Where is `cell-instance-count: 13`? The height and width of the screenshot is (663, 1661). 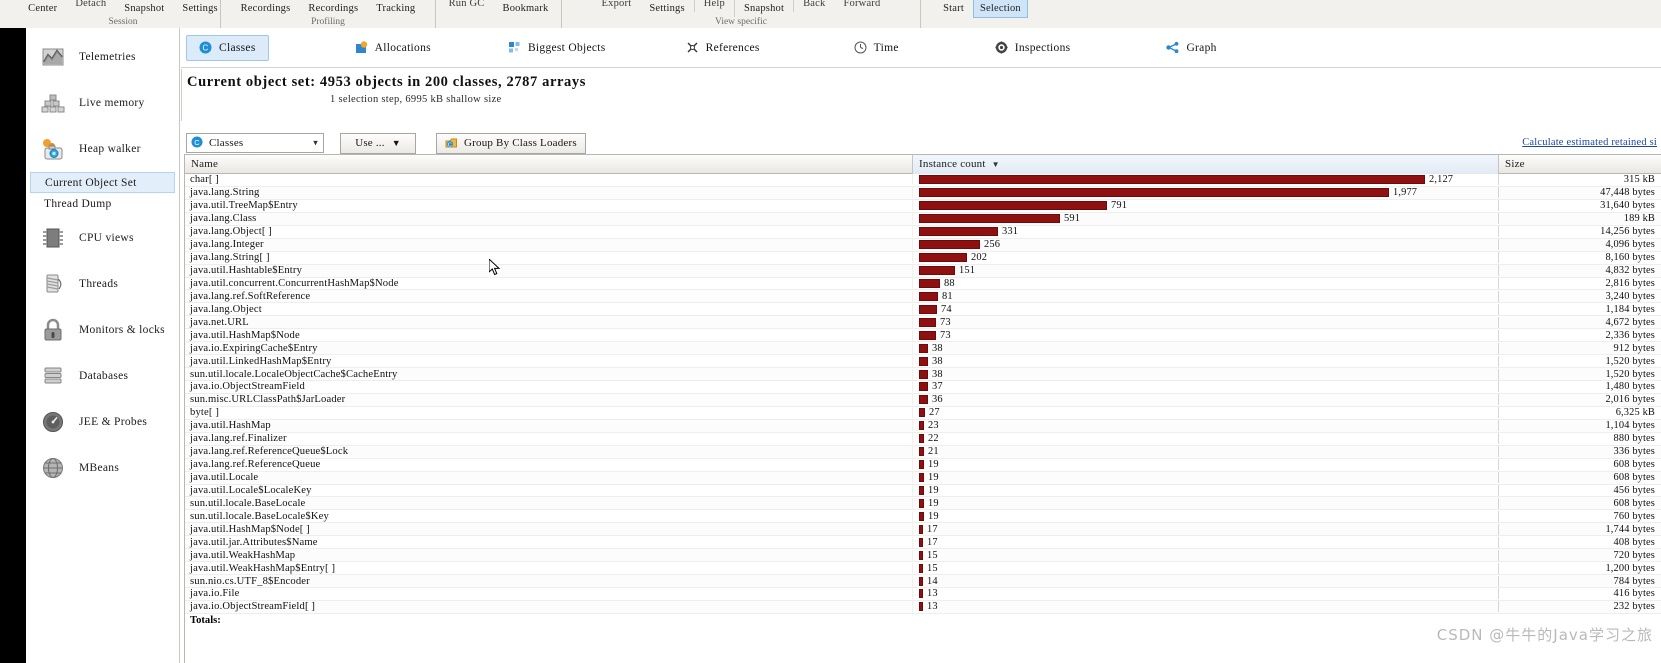
cell-instance-count: 13 is located at coordinates (1205, 607).